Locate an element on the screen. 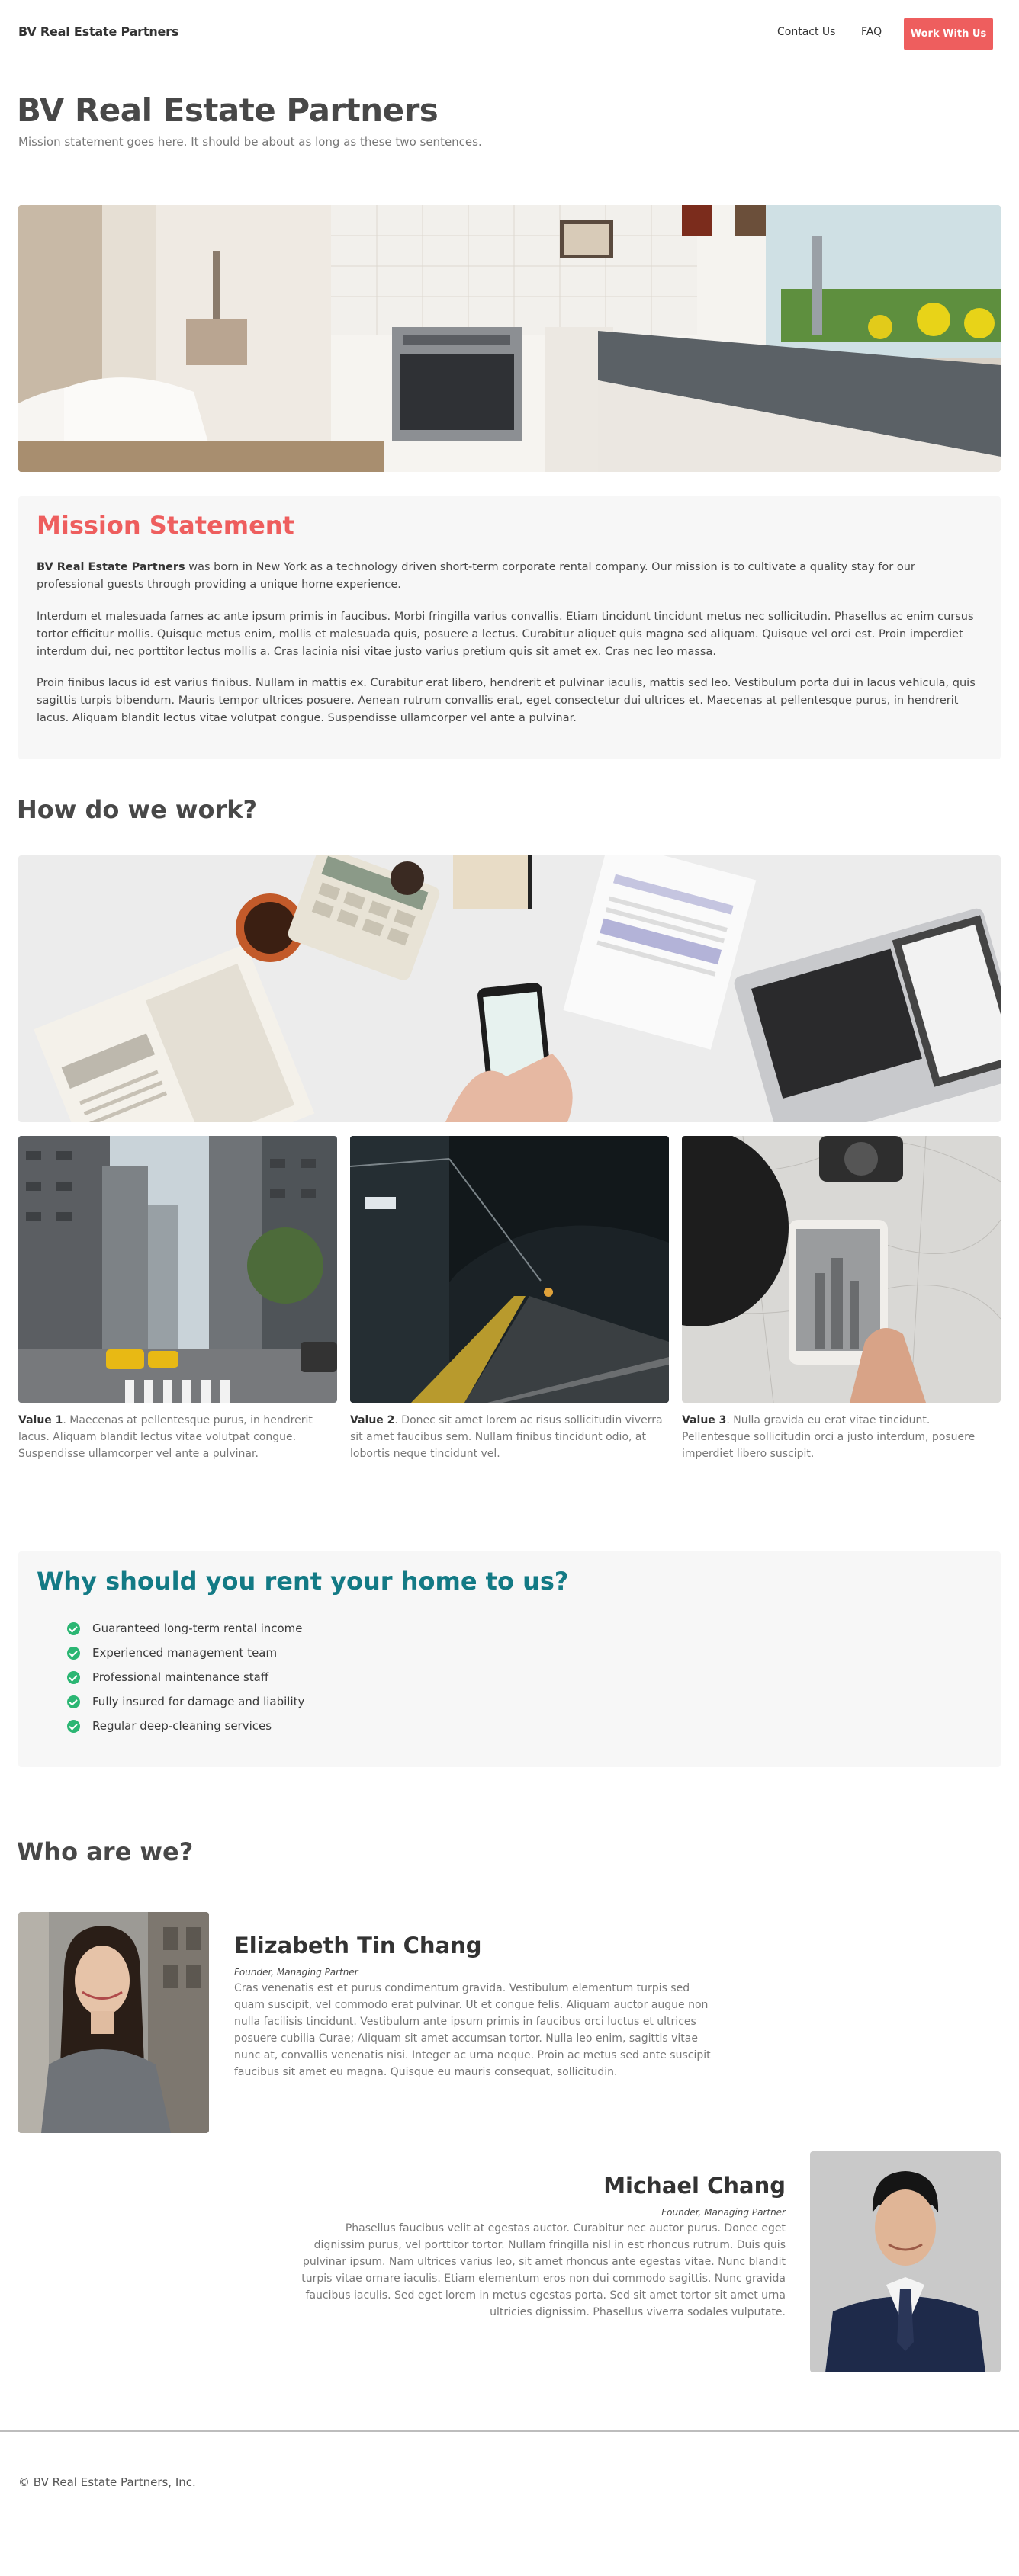  mission-title: Mission Statement is located at coordinates (165, 525).